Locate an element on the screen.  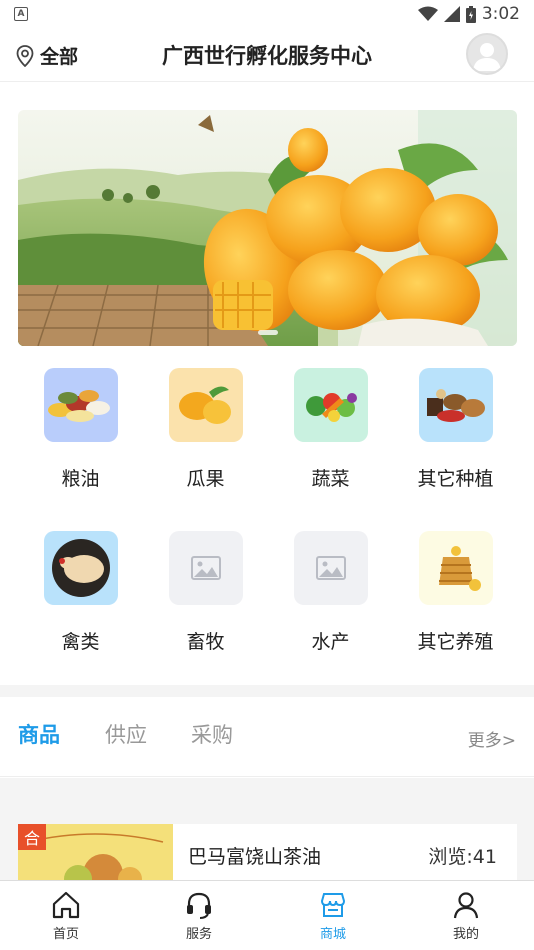
more-link: 更多> is located at coordinates (492, 738).